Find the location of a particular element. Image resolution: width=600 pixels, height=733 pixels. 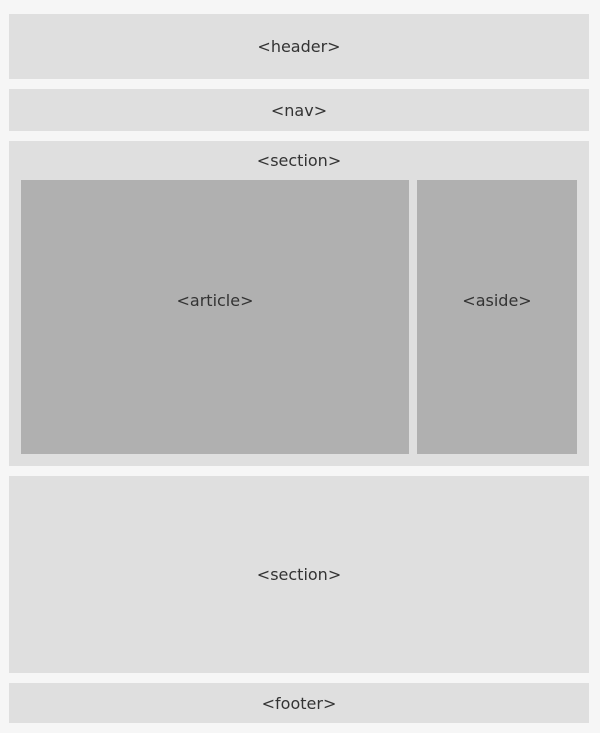

nav-label: <nav> is located at coordinates (299, 110).